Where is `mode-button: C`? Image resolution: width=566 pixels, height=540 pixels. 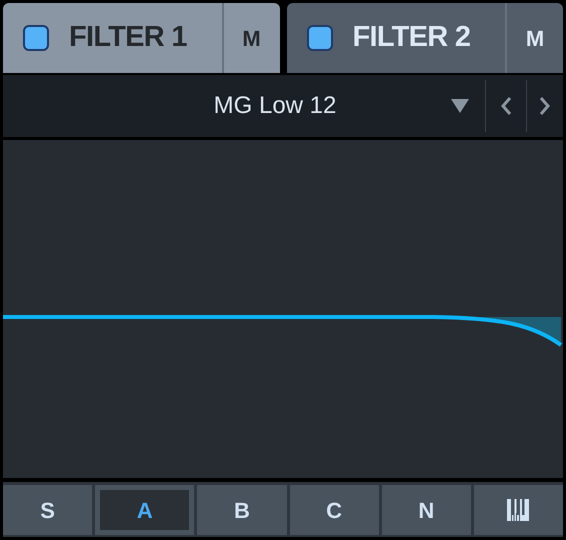
mode-button: C is located at coordinates (334, 510).